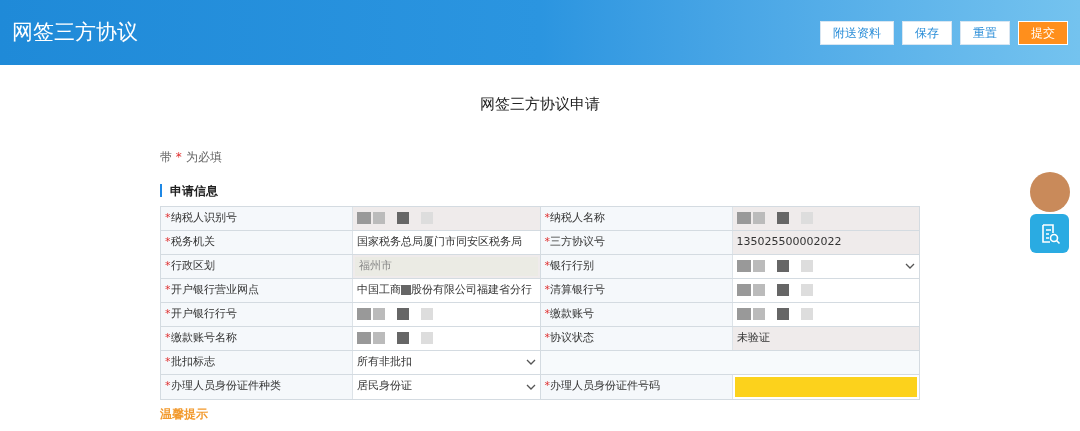  I want to click on field-label: *办理人员身份证件号码, so click(602, 386).